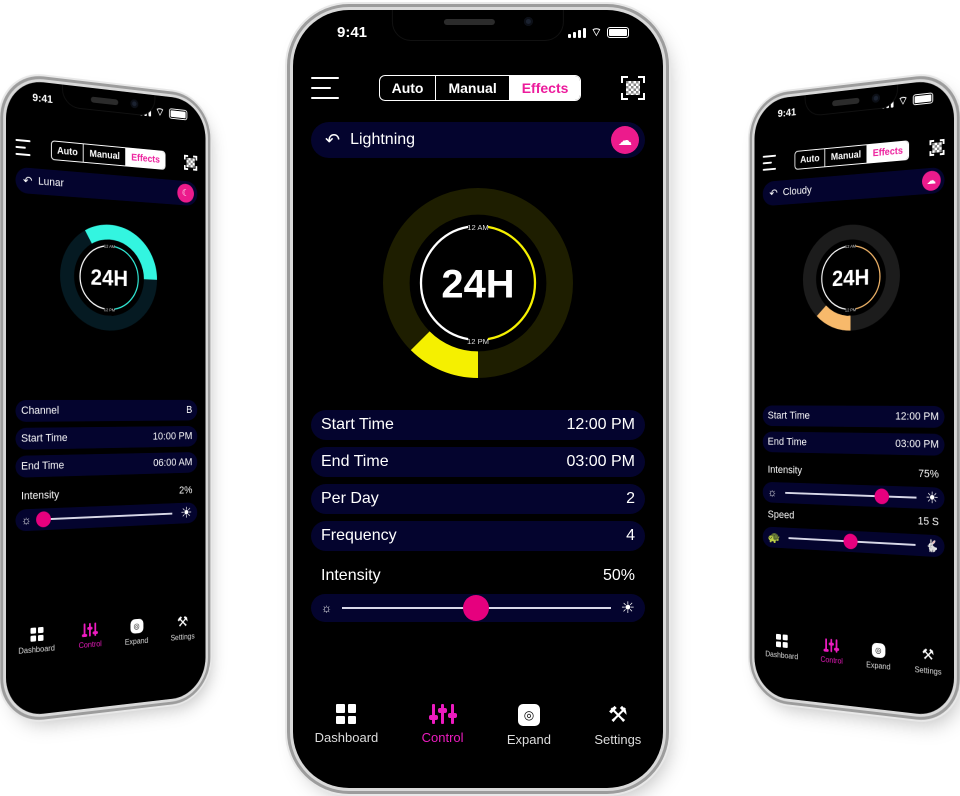 The image size is (960, 796). What do you see at coordinates (478, 140) in the screenshot?
I see `effect-selector: ↶ Lightning ☁` at bounding box center [478, 140].